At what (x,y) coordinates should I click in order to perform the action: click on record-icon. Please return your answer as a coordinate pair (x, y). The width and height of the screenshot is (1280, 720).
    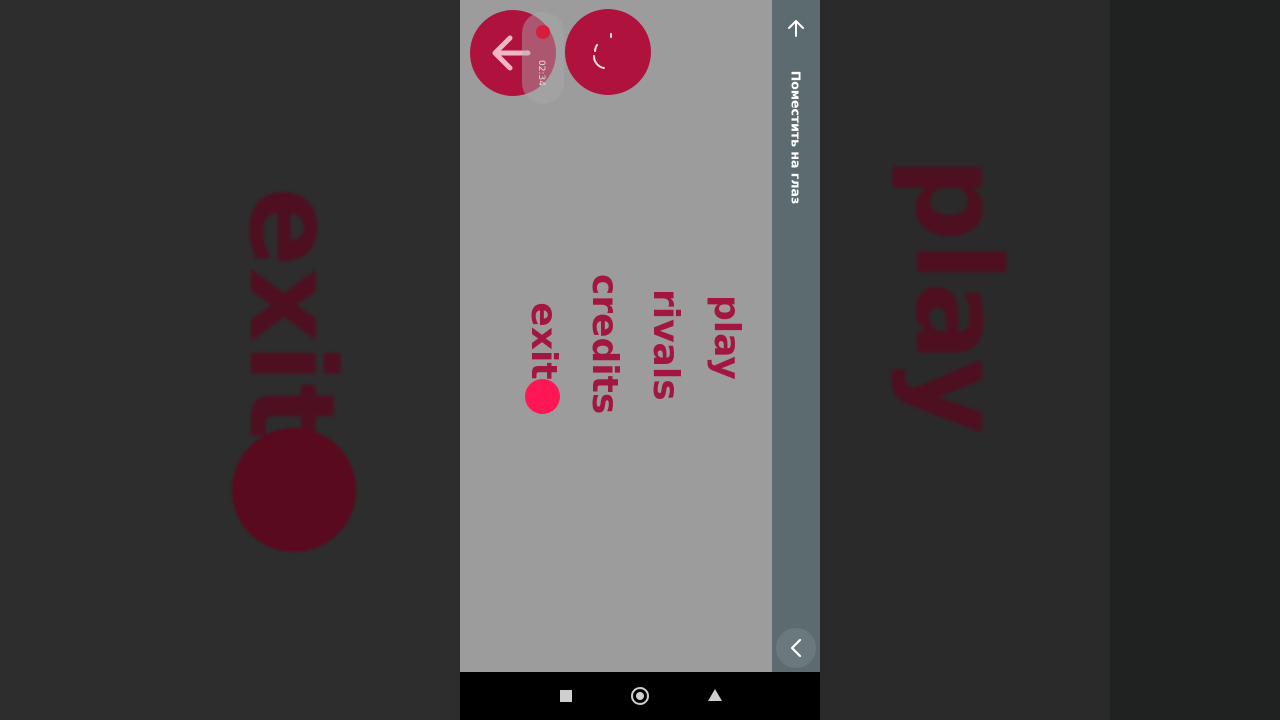
    Looking at the image, I should click on (543, 32).